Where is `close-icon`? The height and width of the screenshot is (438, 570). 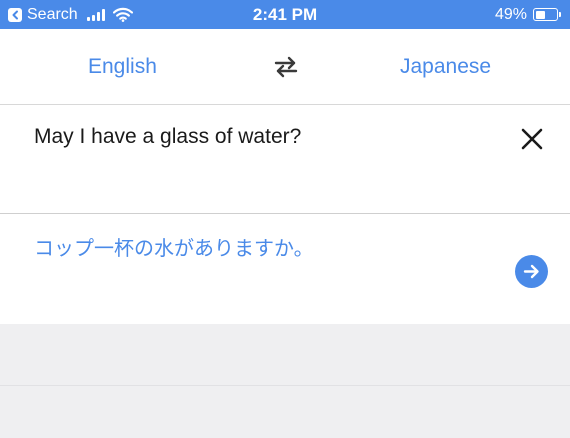
close-icon is located at coordinates (532, 139).